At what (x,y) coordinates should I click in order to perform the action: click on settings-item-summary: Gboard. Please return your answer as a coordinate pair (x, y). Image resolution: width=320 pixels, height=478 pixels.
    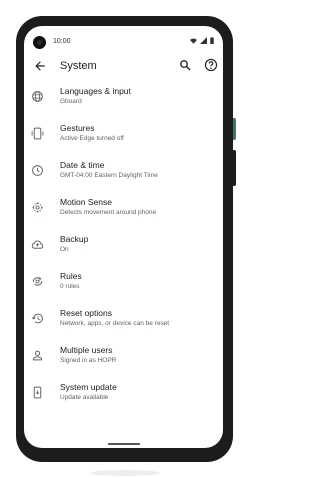
    Looking at the image, I should click on (71, 101).